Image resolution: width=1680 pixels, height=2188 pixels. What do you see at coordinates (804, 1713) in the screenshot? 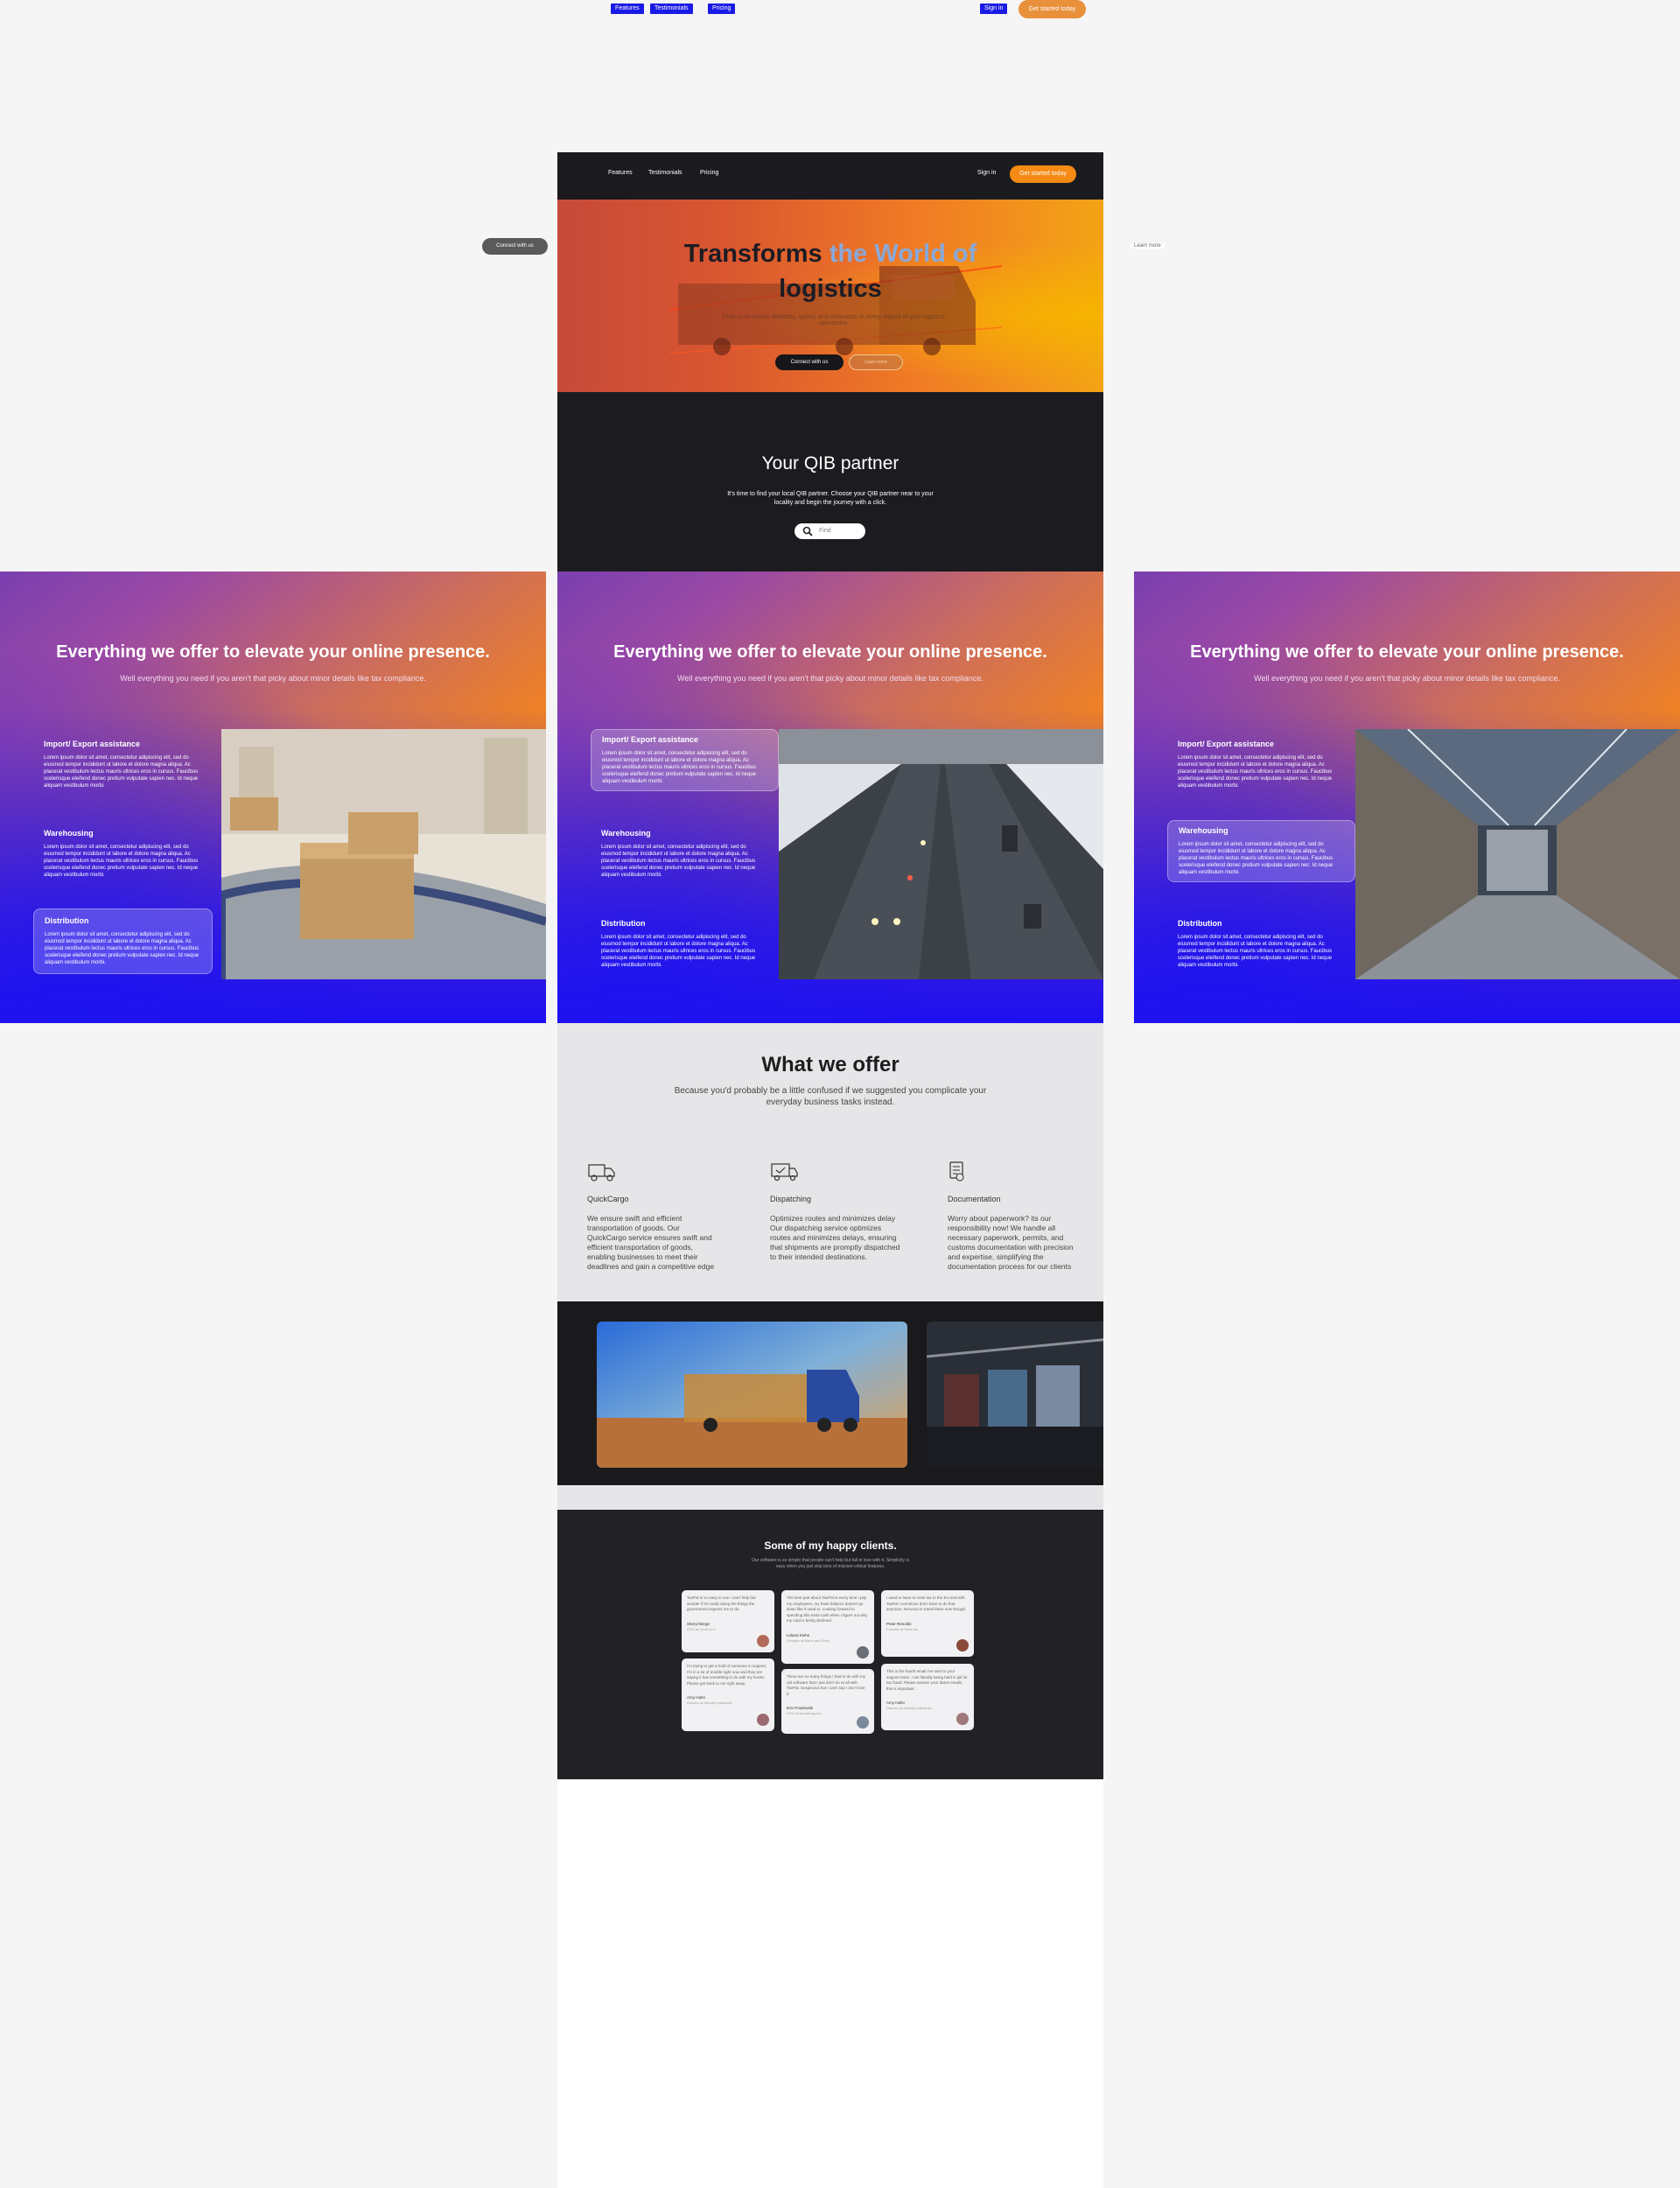
I see `testimonial-role: COO at Armstrong Inc` at bounding box center [804, 1713].